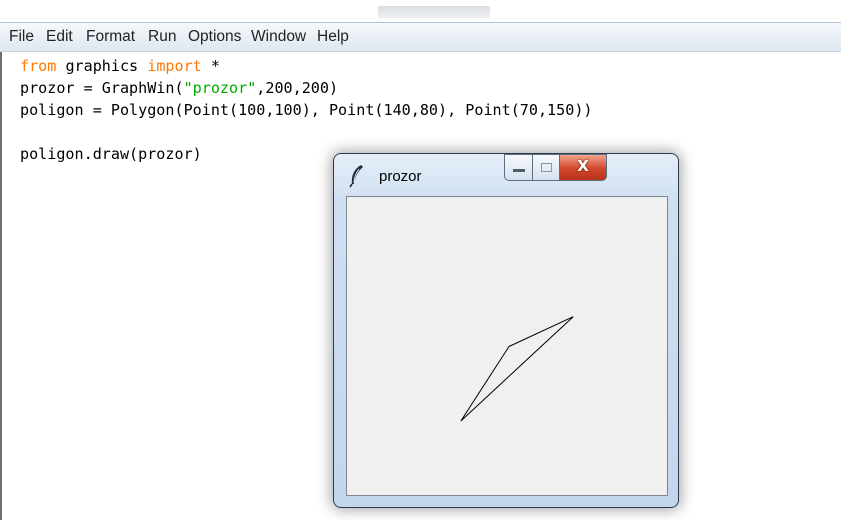 Image resolution: width=841 pixels, height=520 pixels. I want to click on menu-help: Help, so click(333, 37).